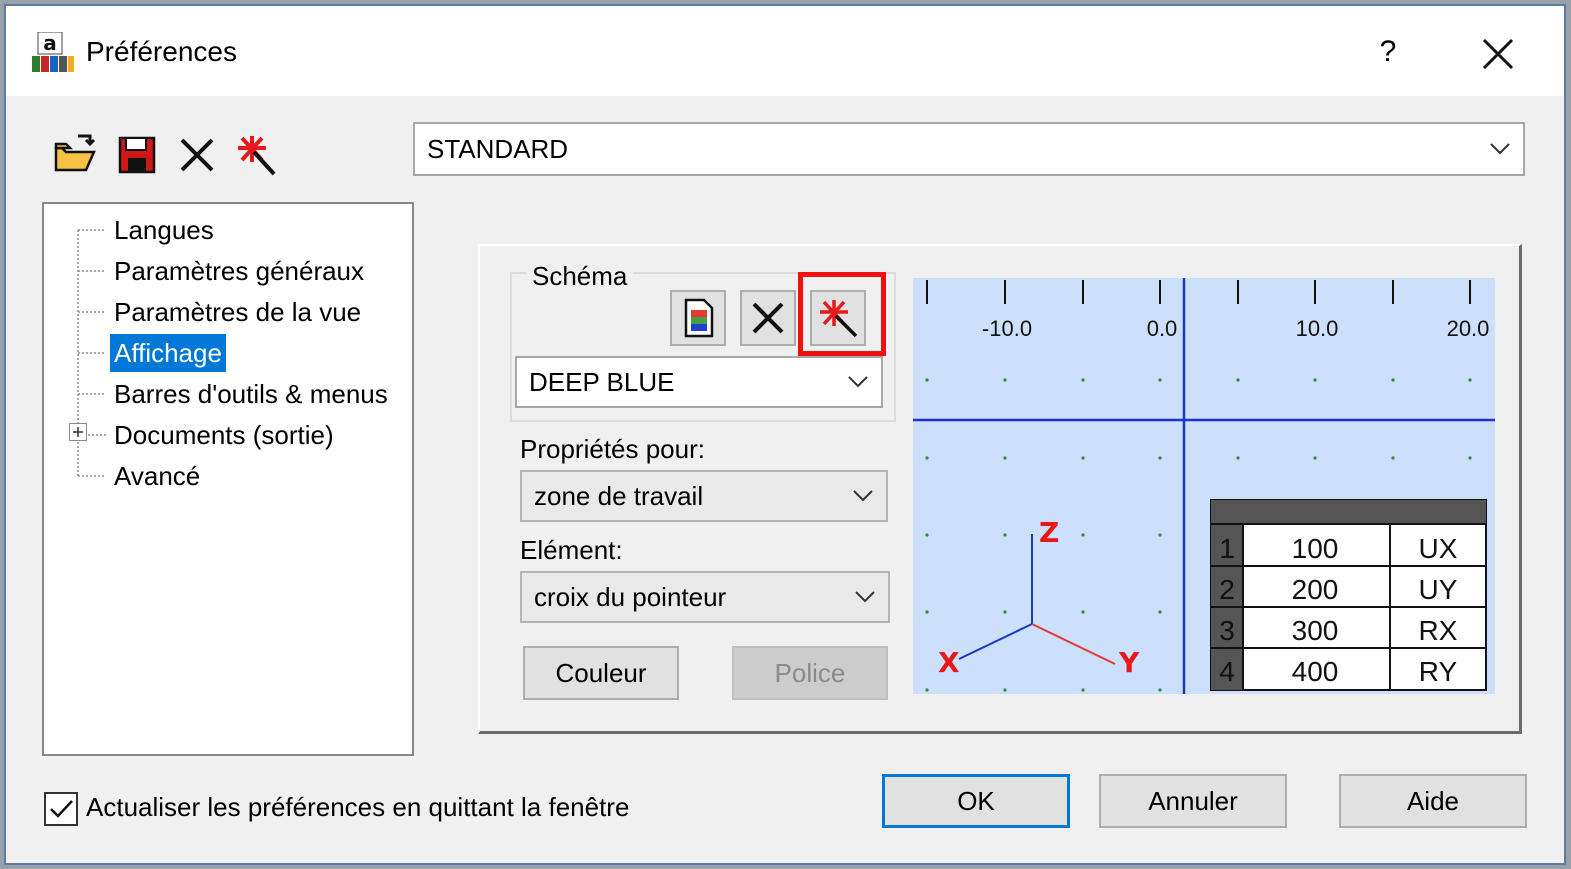 The width and height of the screenshot is (1571, 869). I want to click on properties-select: zone de travail, so click(704, 496).